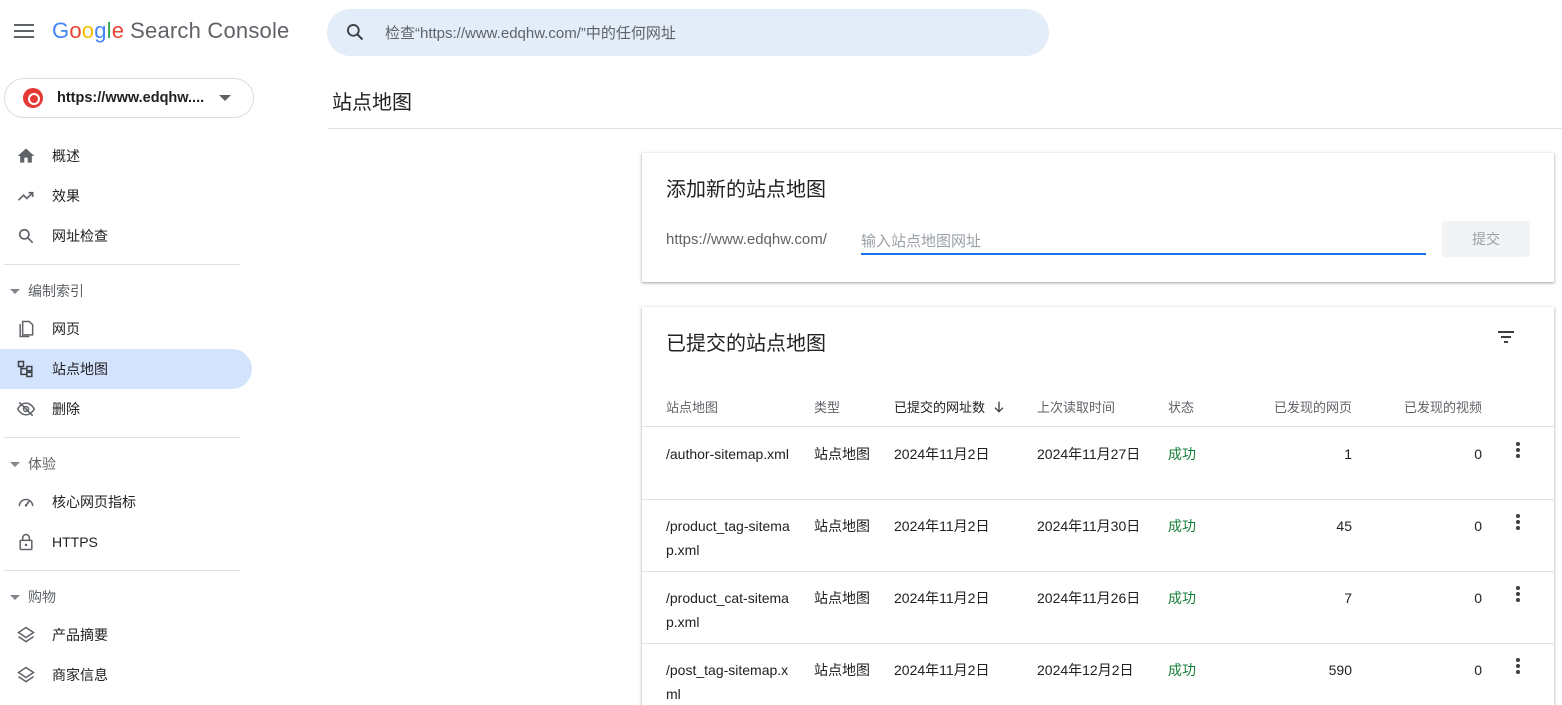  Describe the element at coordinates (94, 502) in the screenshot. I see `sidebar-item-label: 核心网页指标` at that location.